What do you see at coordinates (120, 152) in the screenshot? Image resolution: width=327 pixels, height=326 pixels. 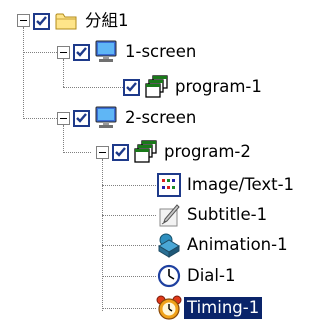 I see `program2-checkbox` at bounding box center [120, 152].